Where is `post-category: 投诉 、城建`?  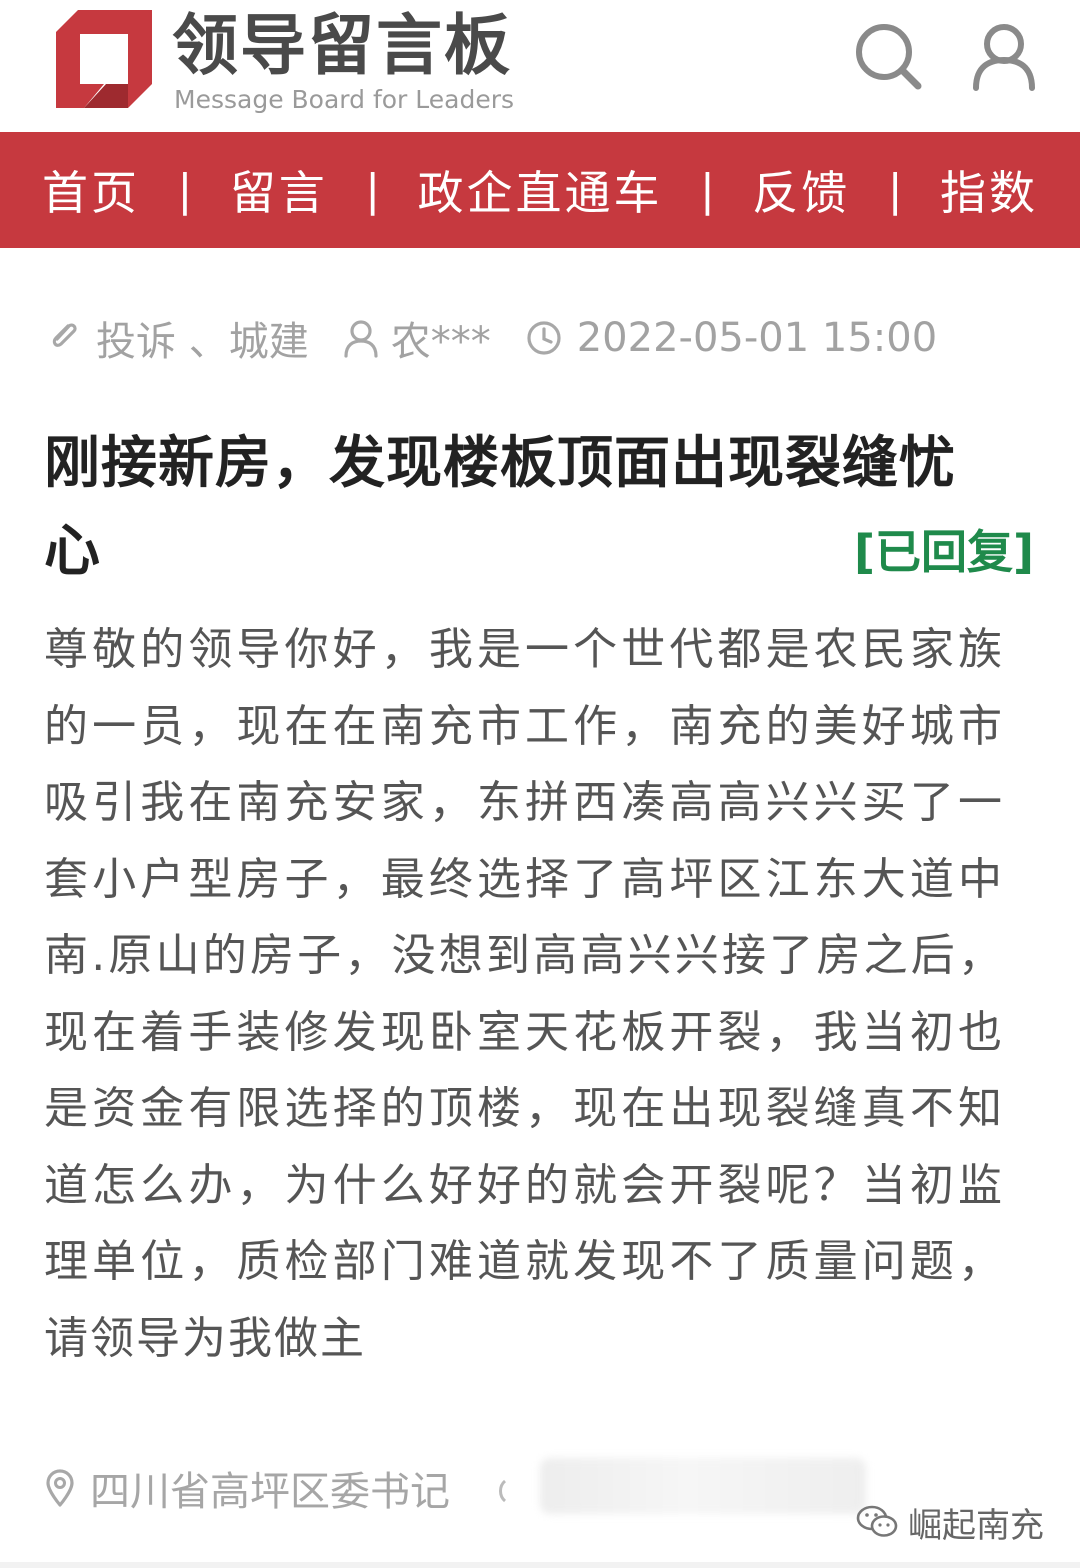 post-category: 投诉 、城建 is located at coordinates (202, 338).